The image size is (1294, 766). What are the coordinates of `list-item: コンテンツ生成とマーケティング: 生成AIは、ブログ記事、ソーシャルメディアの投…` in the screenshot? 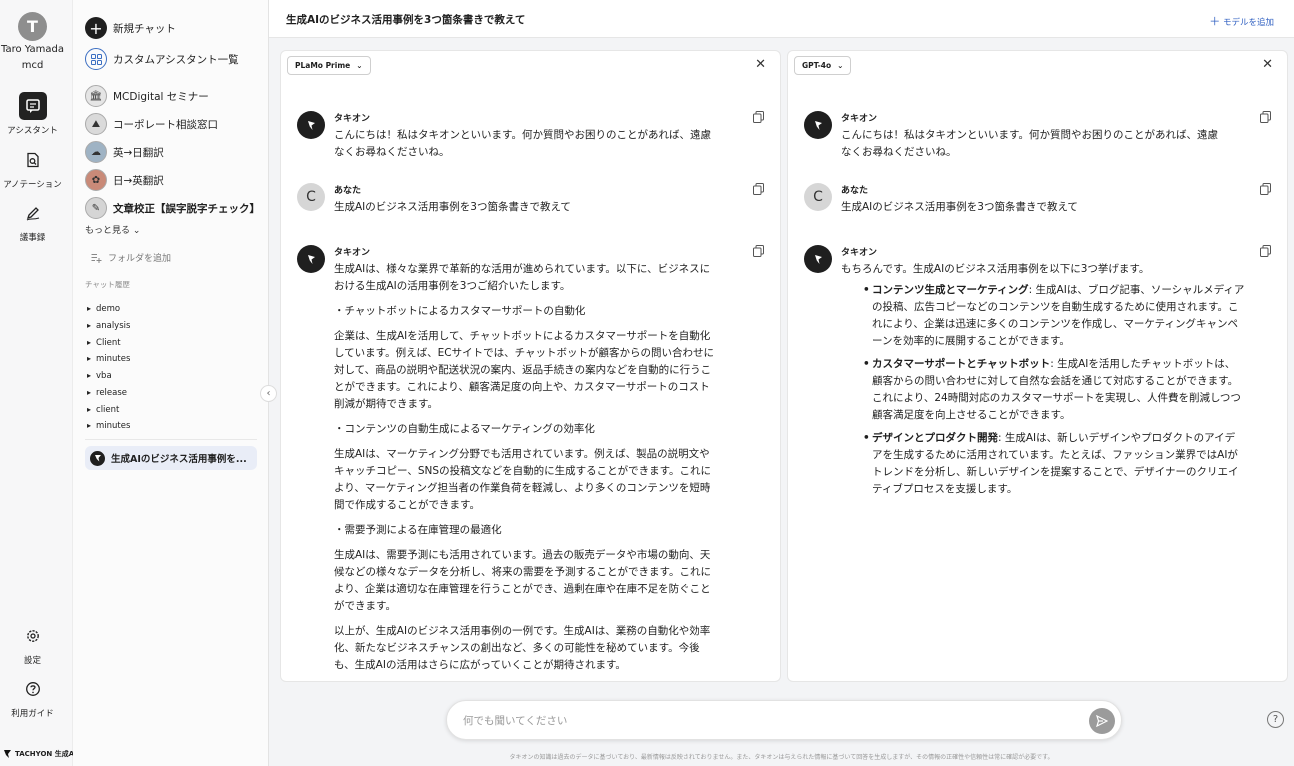 It's located at (1054, 316).